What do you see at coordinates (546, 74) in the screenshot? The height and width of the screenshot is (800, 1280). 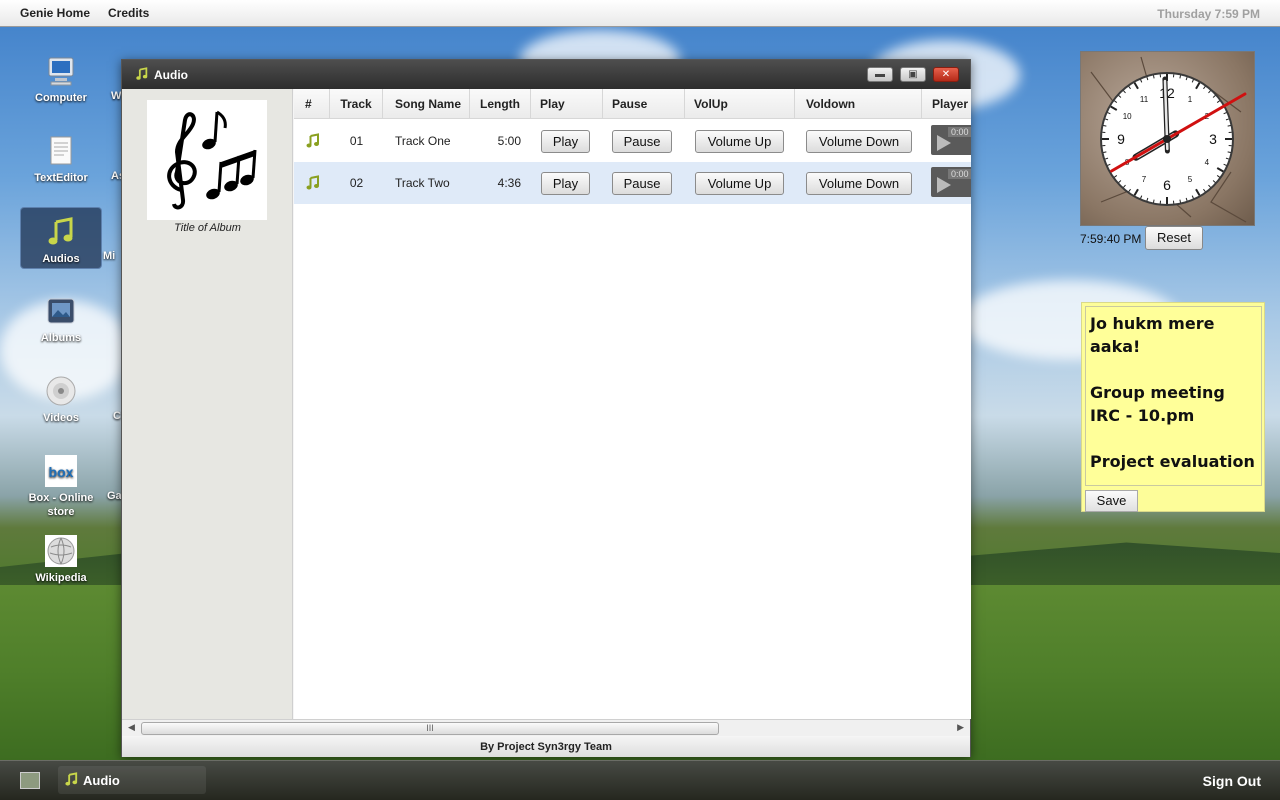 I see `window-titlebar: Audio ▬ ▣ ✕` at bounding box center [546, 74].